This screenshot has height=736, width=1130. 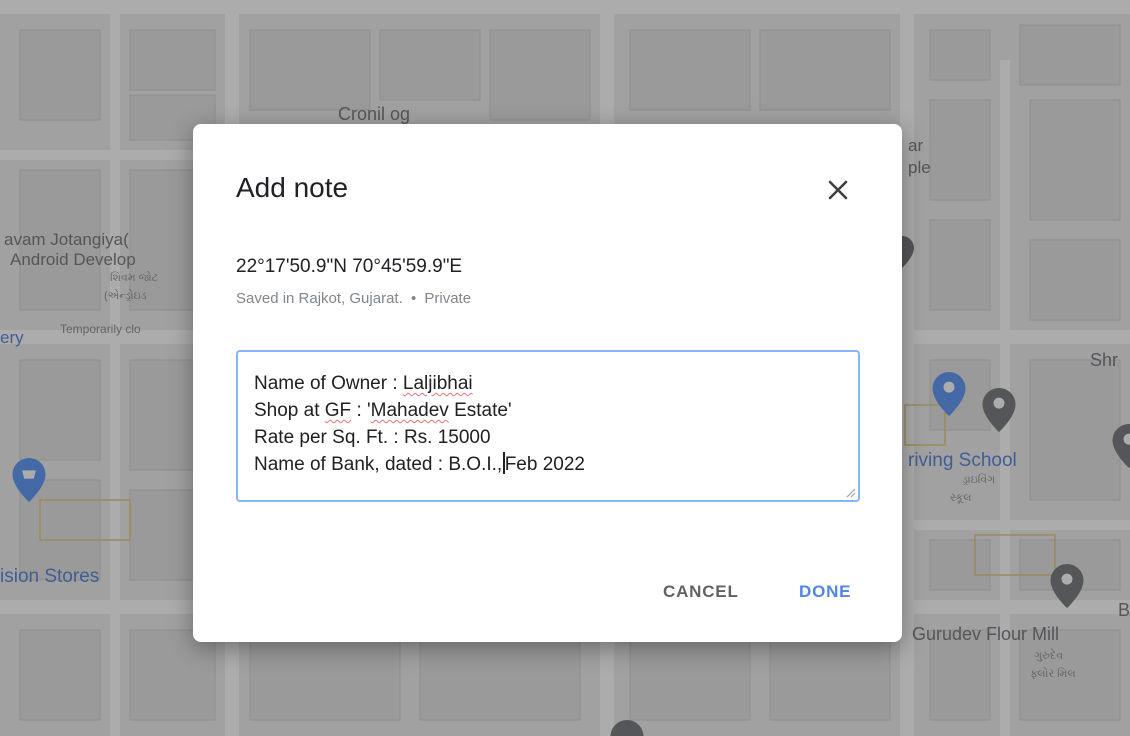 I want to click on dialog-title: Add note, so click(x=292, y=187).